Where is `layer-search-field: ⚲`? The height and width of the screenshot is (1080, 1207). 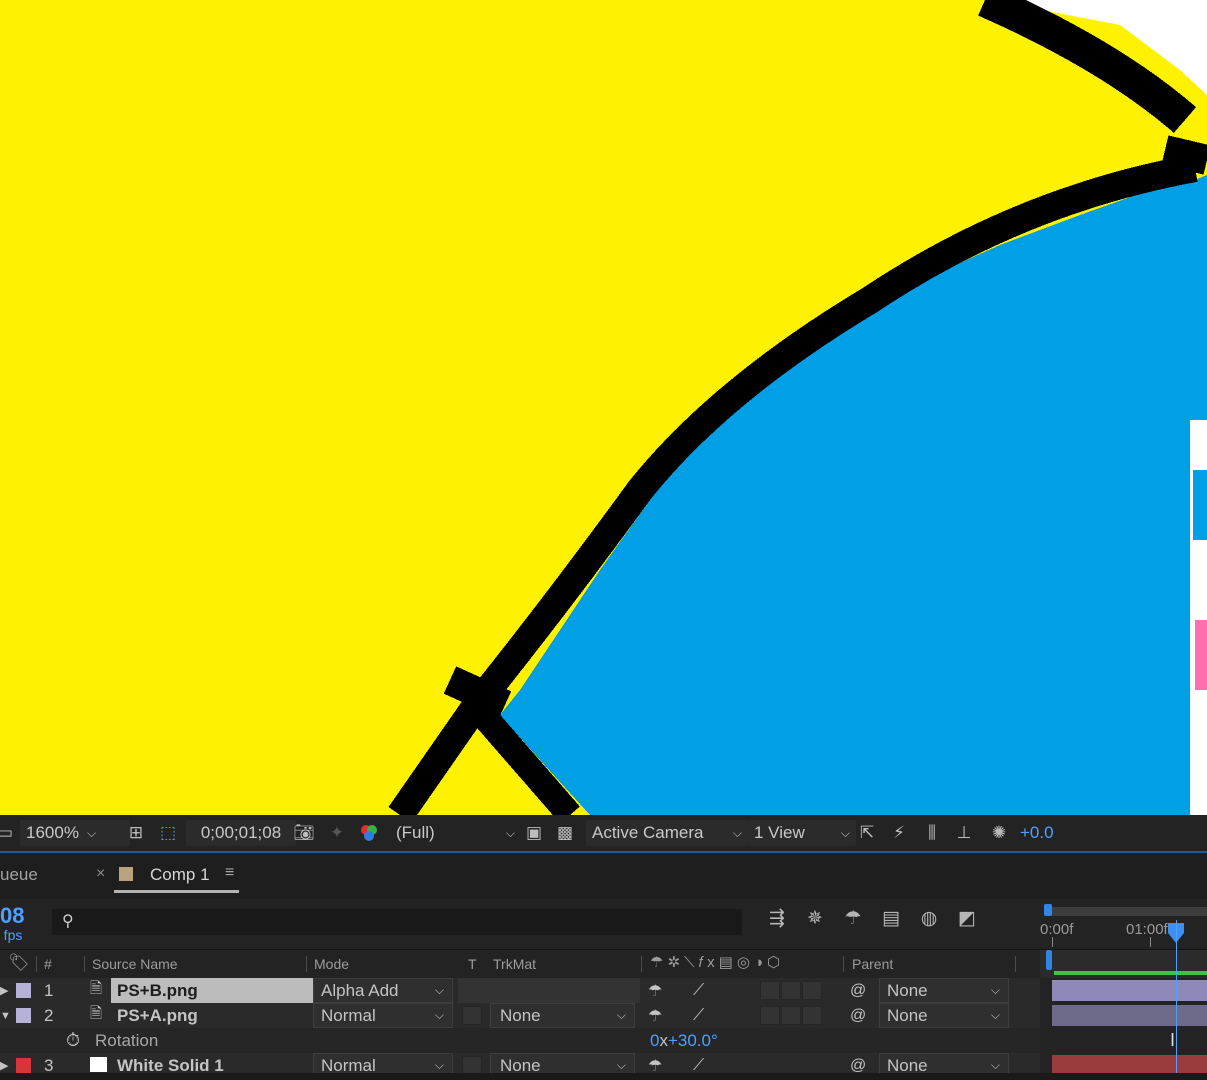
layer-search-field: ⚲ is located at coordinates (397, 922).